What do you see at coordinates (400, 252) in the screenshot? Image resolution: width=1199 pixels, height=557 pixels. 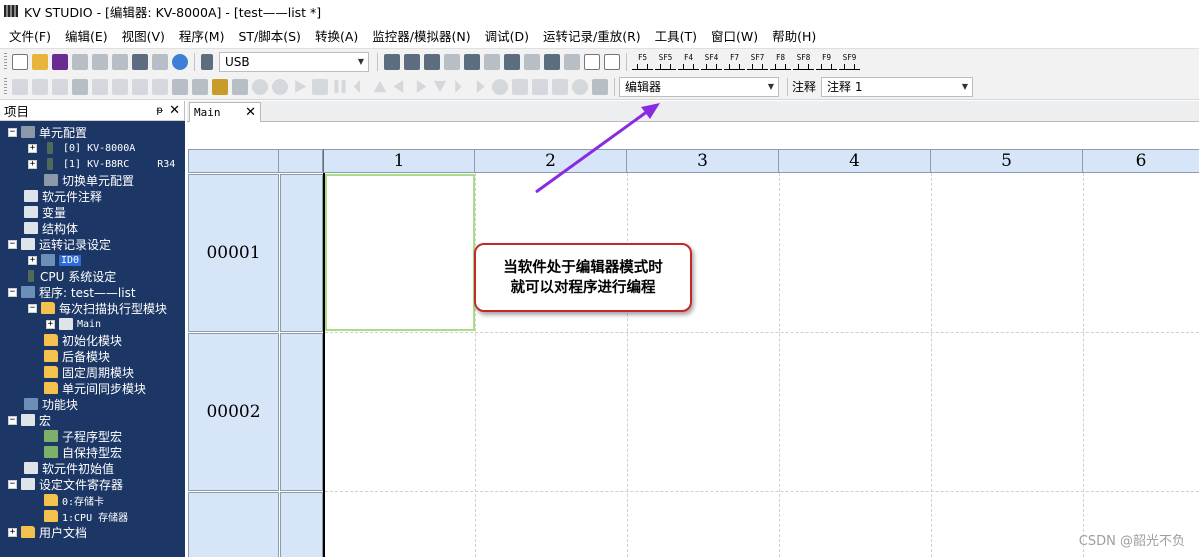 I see `edit-cursor` at bounding box center [400, 252].